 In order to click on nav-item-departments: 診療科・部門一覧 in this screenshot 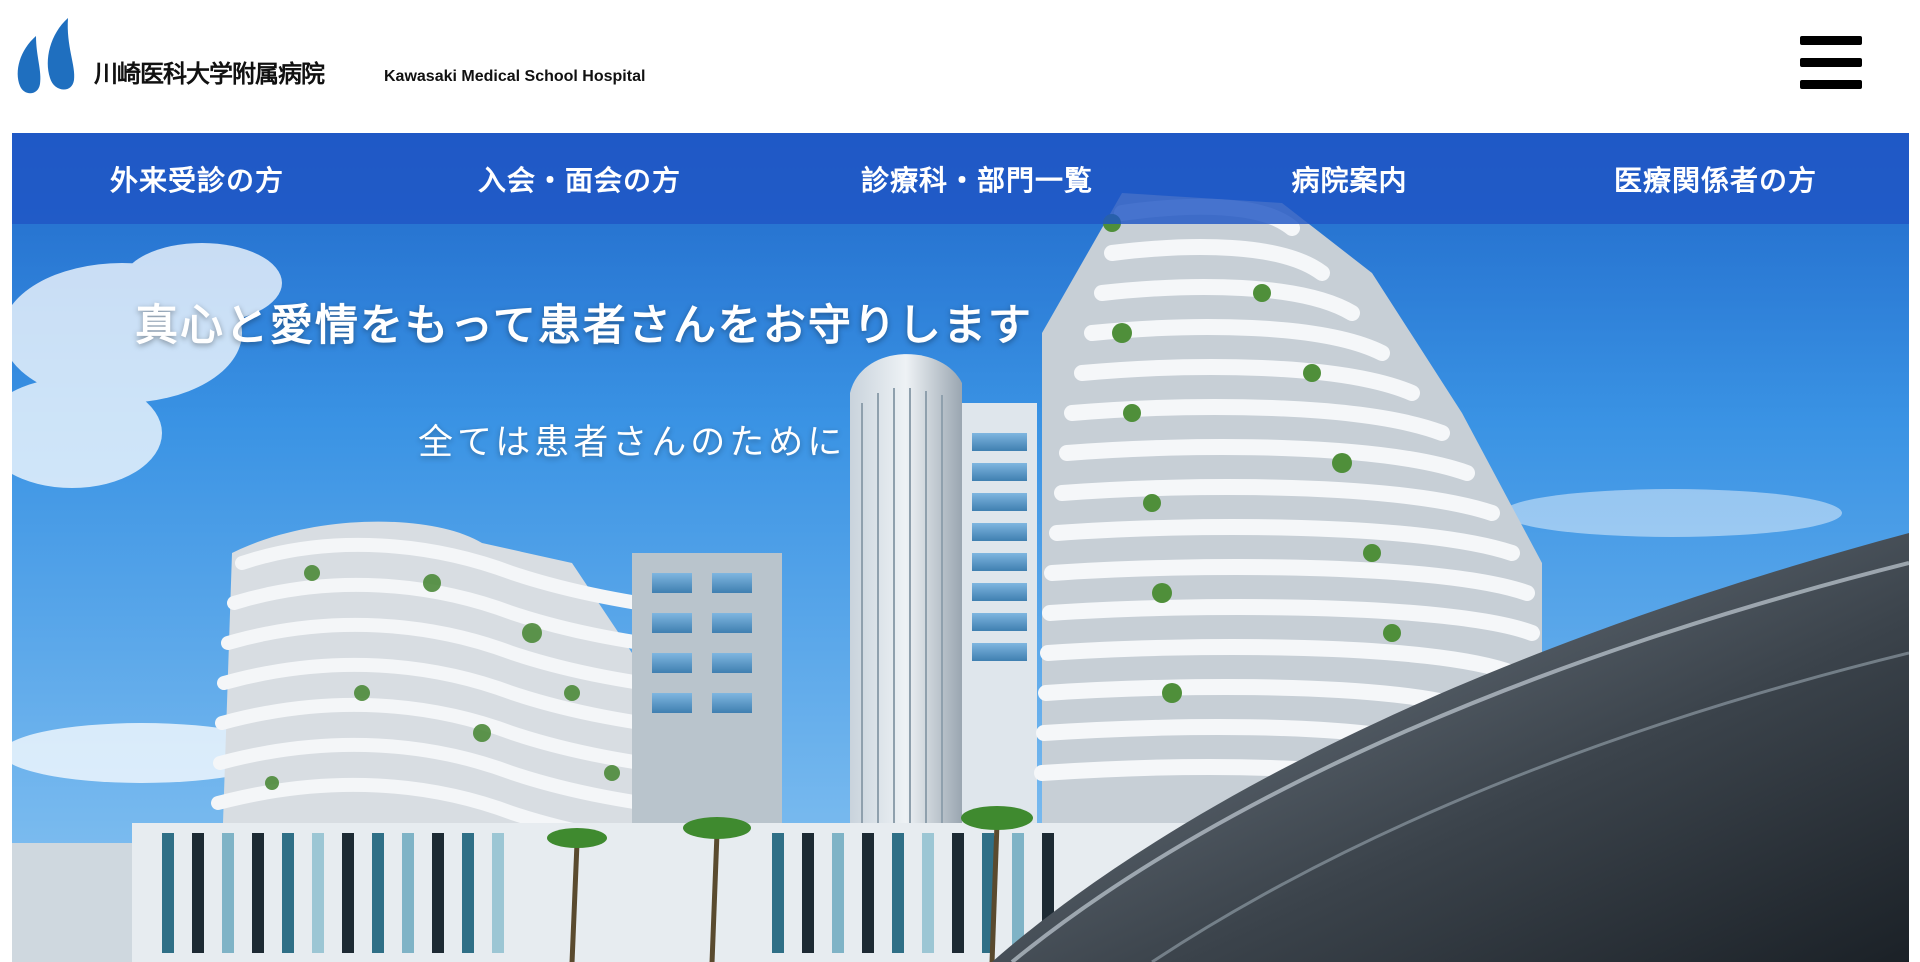, I will do `click(977, 179)`.